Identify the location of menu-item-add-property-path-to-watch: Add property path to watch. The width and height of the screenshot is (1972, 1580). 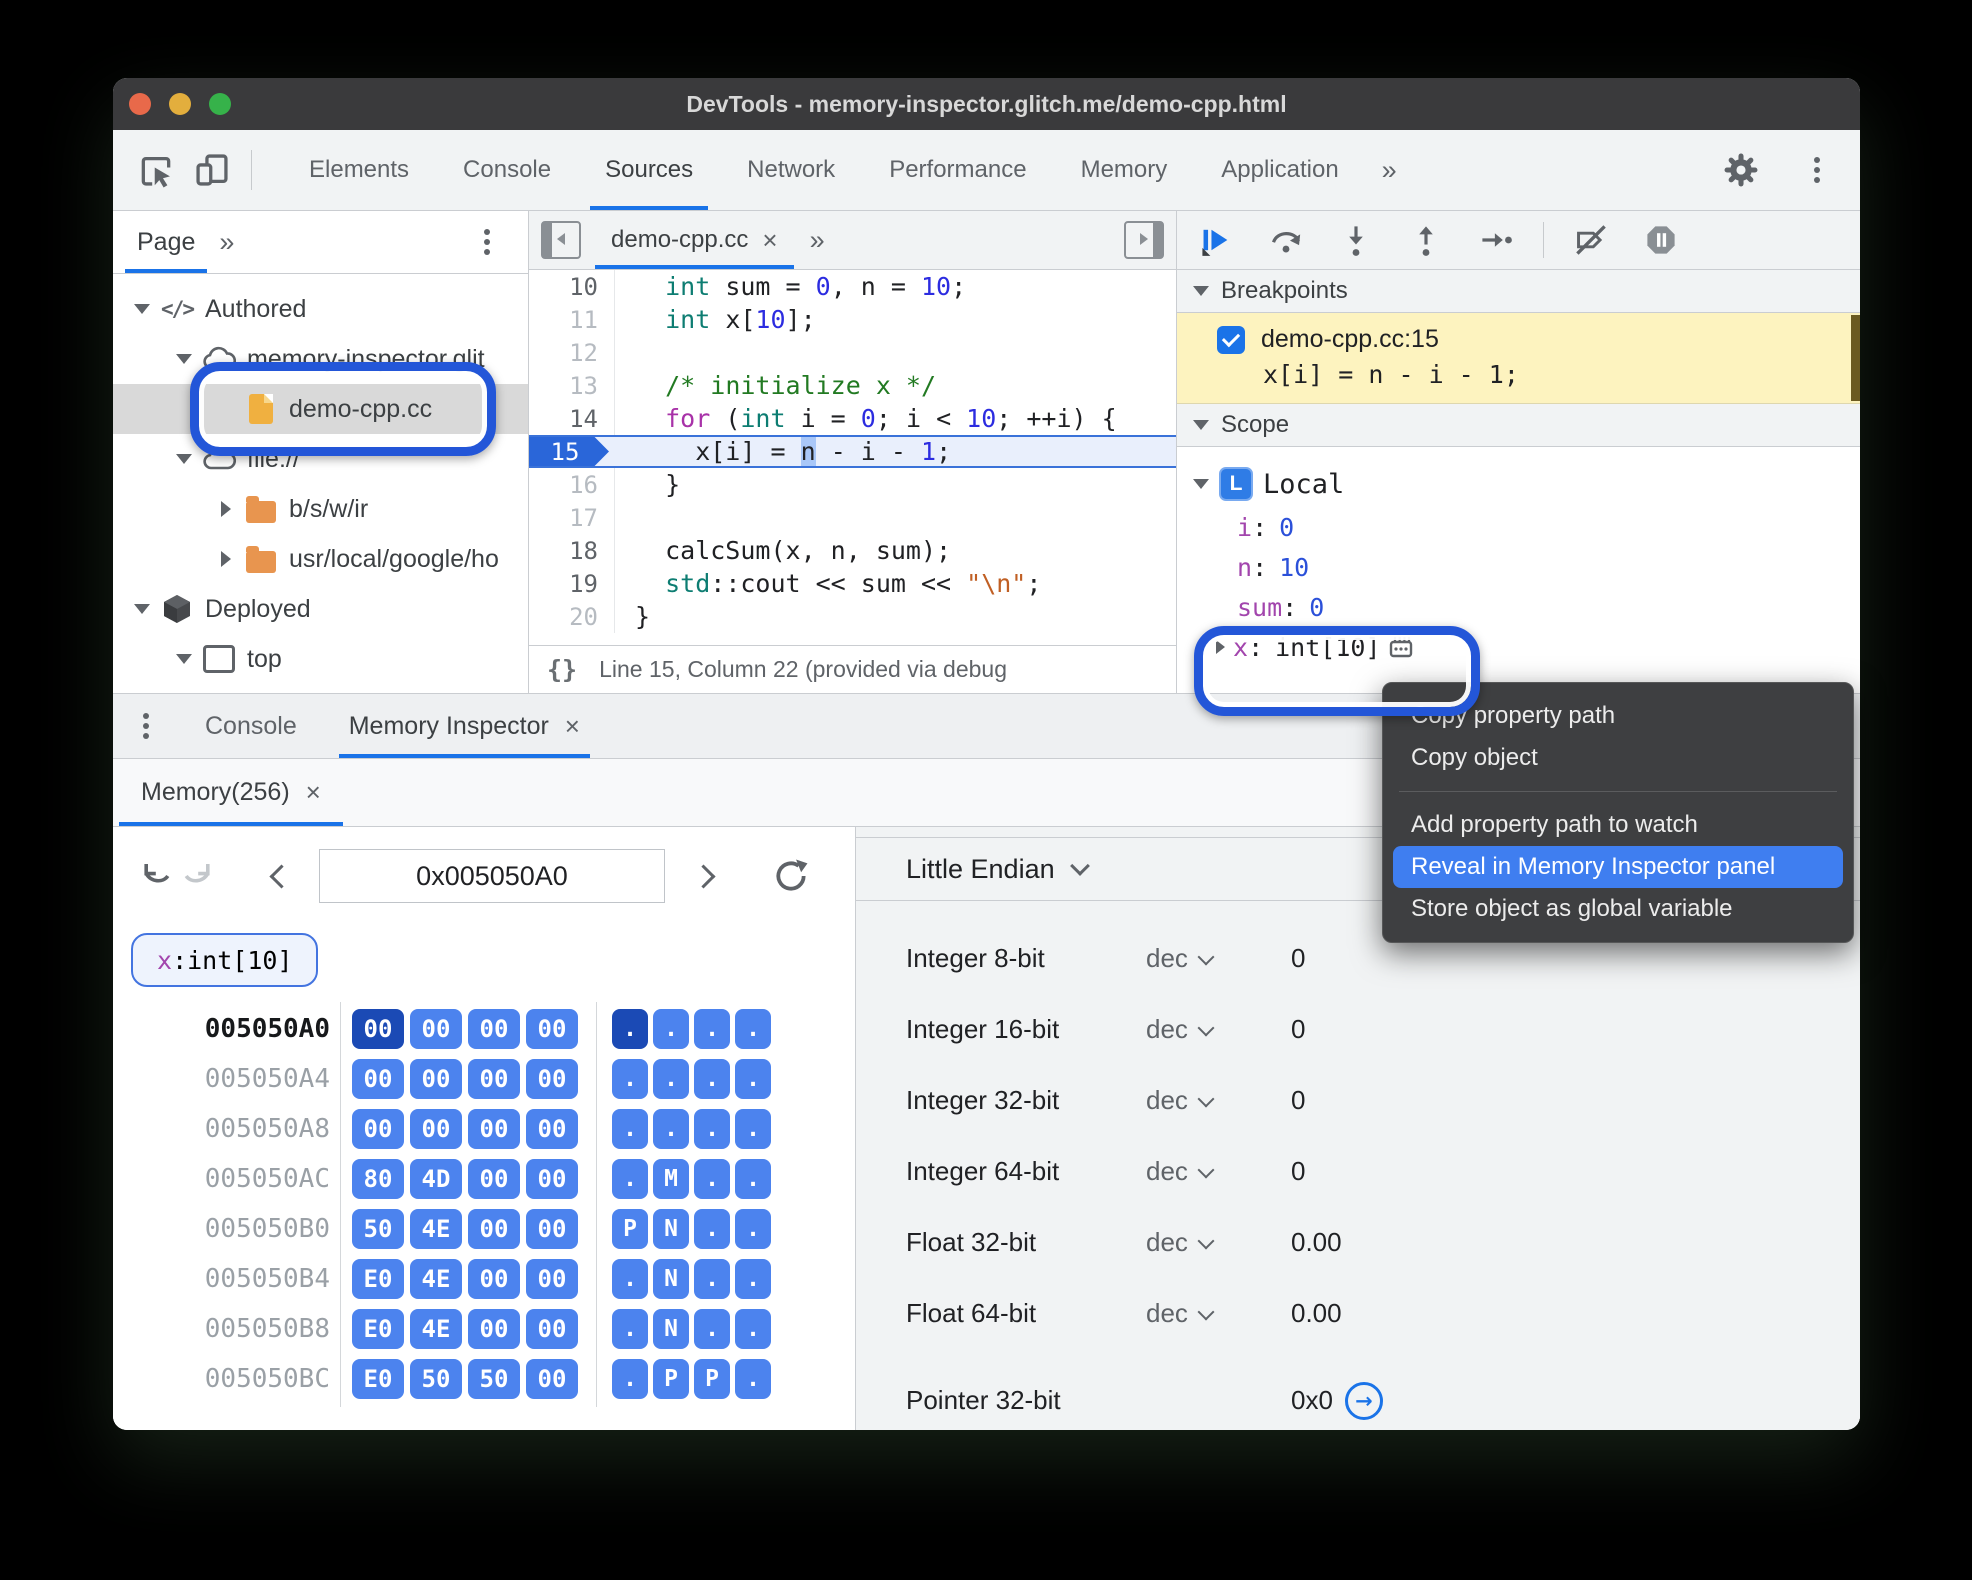
(1618, 825).